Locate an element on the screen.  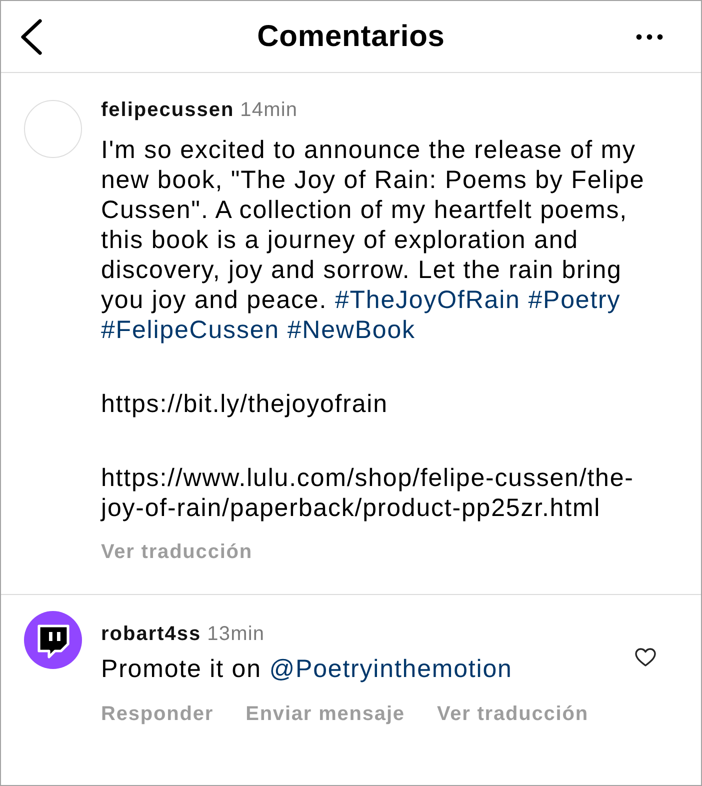
hashtag-link: #FelipeCussen is located at coordinates (190, 330).